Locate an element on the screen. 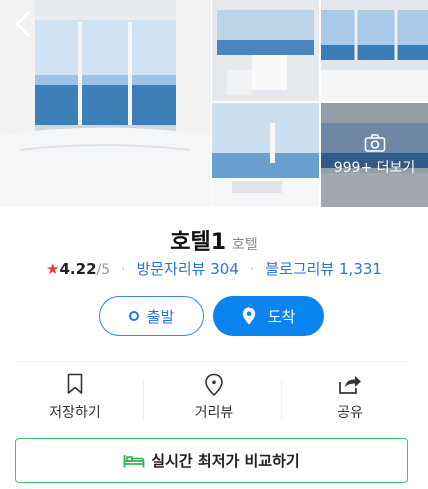  arrival-button: 도착 is located at coordinates (268, 316).